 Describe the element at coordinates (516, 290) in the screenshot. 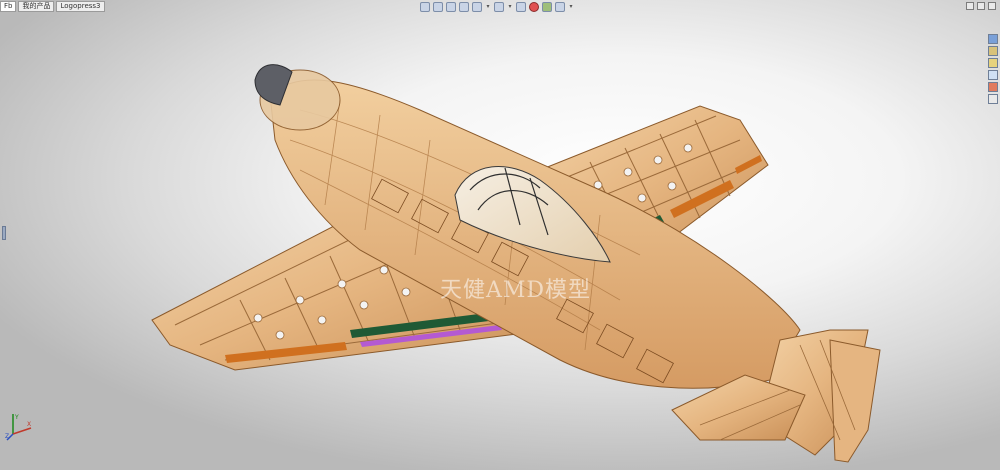

I see `watermark-text: 天健AMD模型` at that location.